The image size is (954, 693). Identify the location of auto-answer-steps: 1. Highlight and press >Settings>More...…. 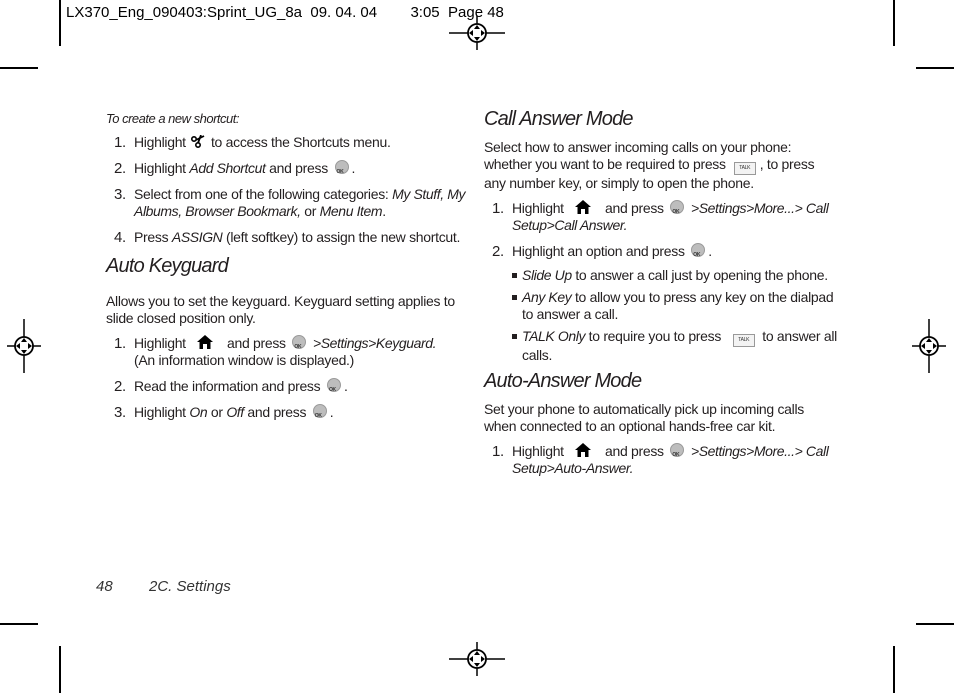
(661, 460).